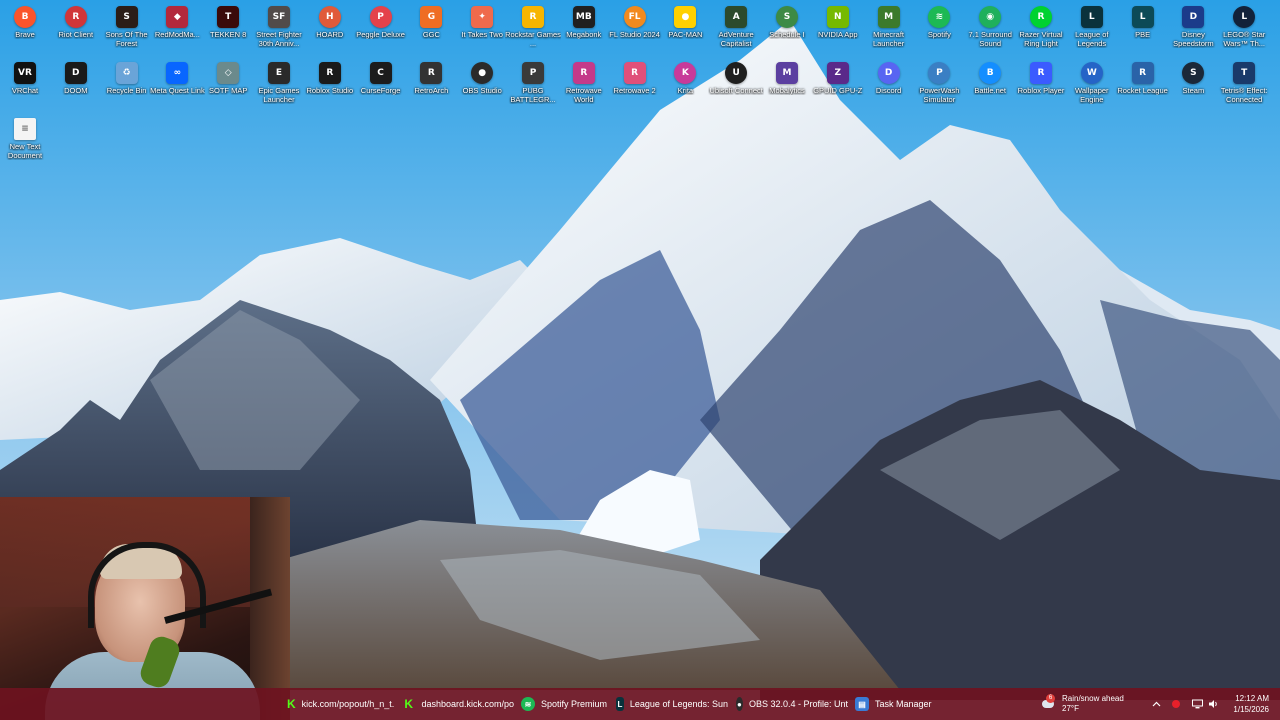 This screenshot has height=720, width=1280. Describe the element at coordinates (458, 704) in the screenshot. I see `taskbar-app-kick-dashboard: Kdashboard.kick.com/po` at that location.